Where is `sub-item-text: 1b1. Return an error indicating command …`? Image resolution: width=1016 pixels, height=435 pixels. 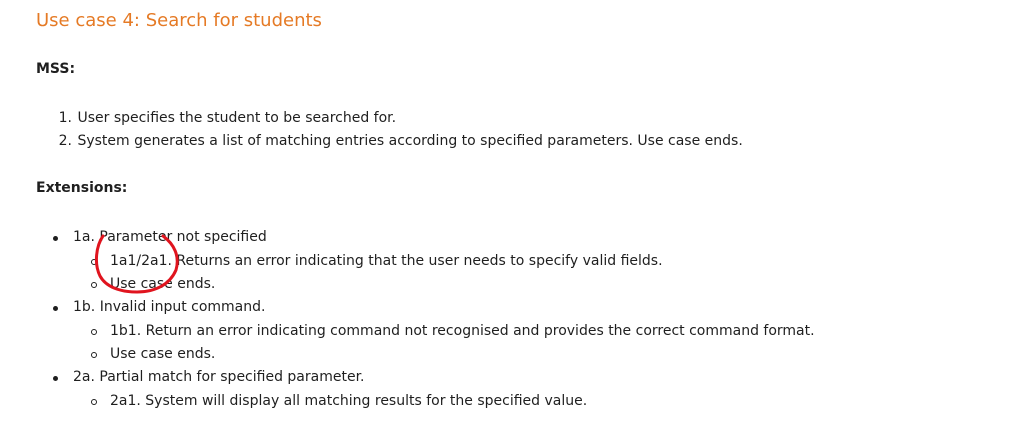 sub-item-text: 1b1. Return an error indicating command … is located at coordinates (462, 331).